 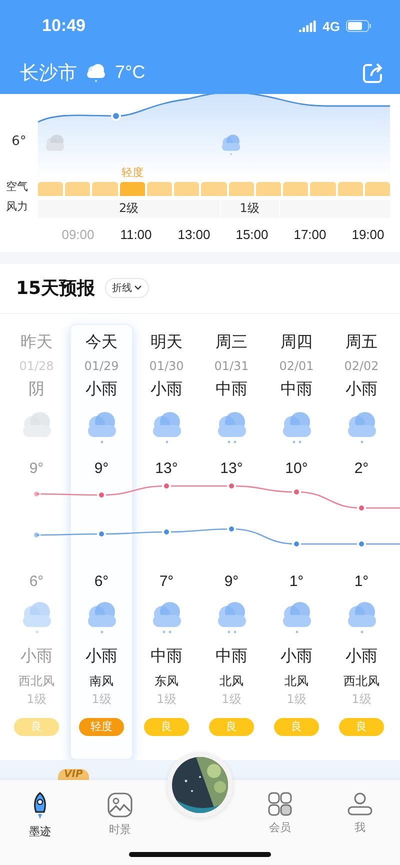 I want to click on nav-tab: 会员, so click(x=280, y=822).